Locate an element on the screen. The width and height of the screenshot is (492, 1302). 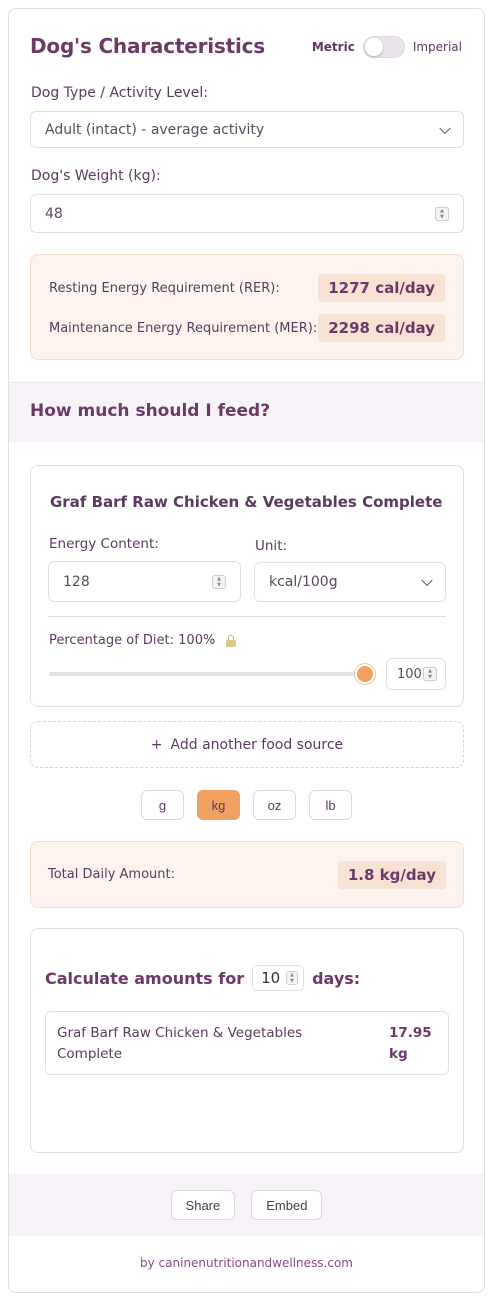
mer-value: 2298 cal/day is located at coordinates (381, 328).